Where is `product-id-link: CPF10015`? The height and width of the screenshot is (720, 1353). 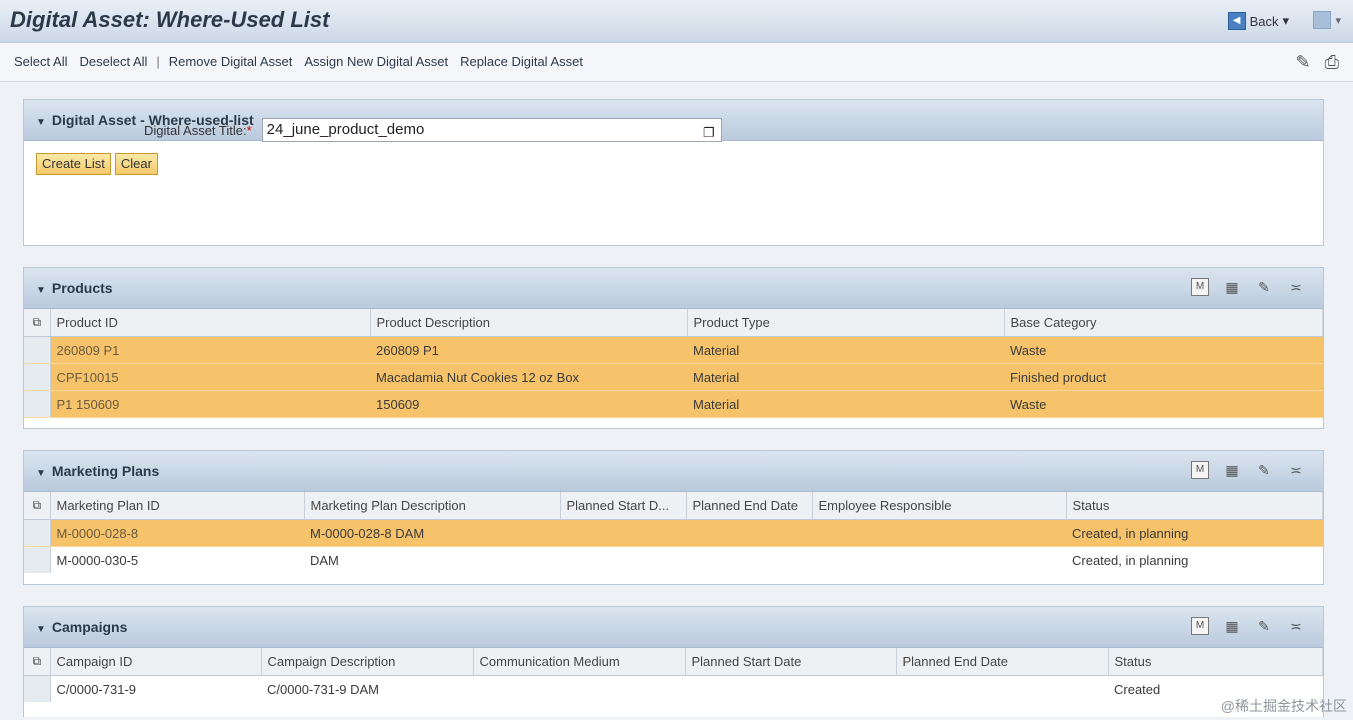
product-id-link: CPF10015 is located at coordinates (210, 377).